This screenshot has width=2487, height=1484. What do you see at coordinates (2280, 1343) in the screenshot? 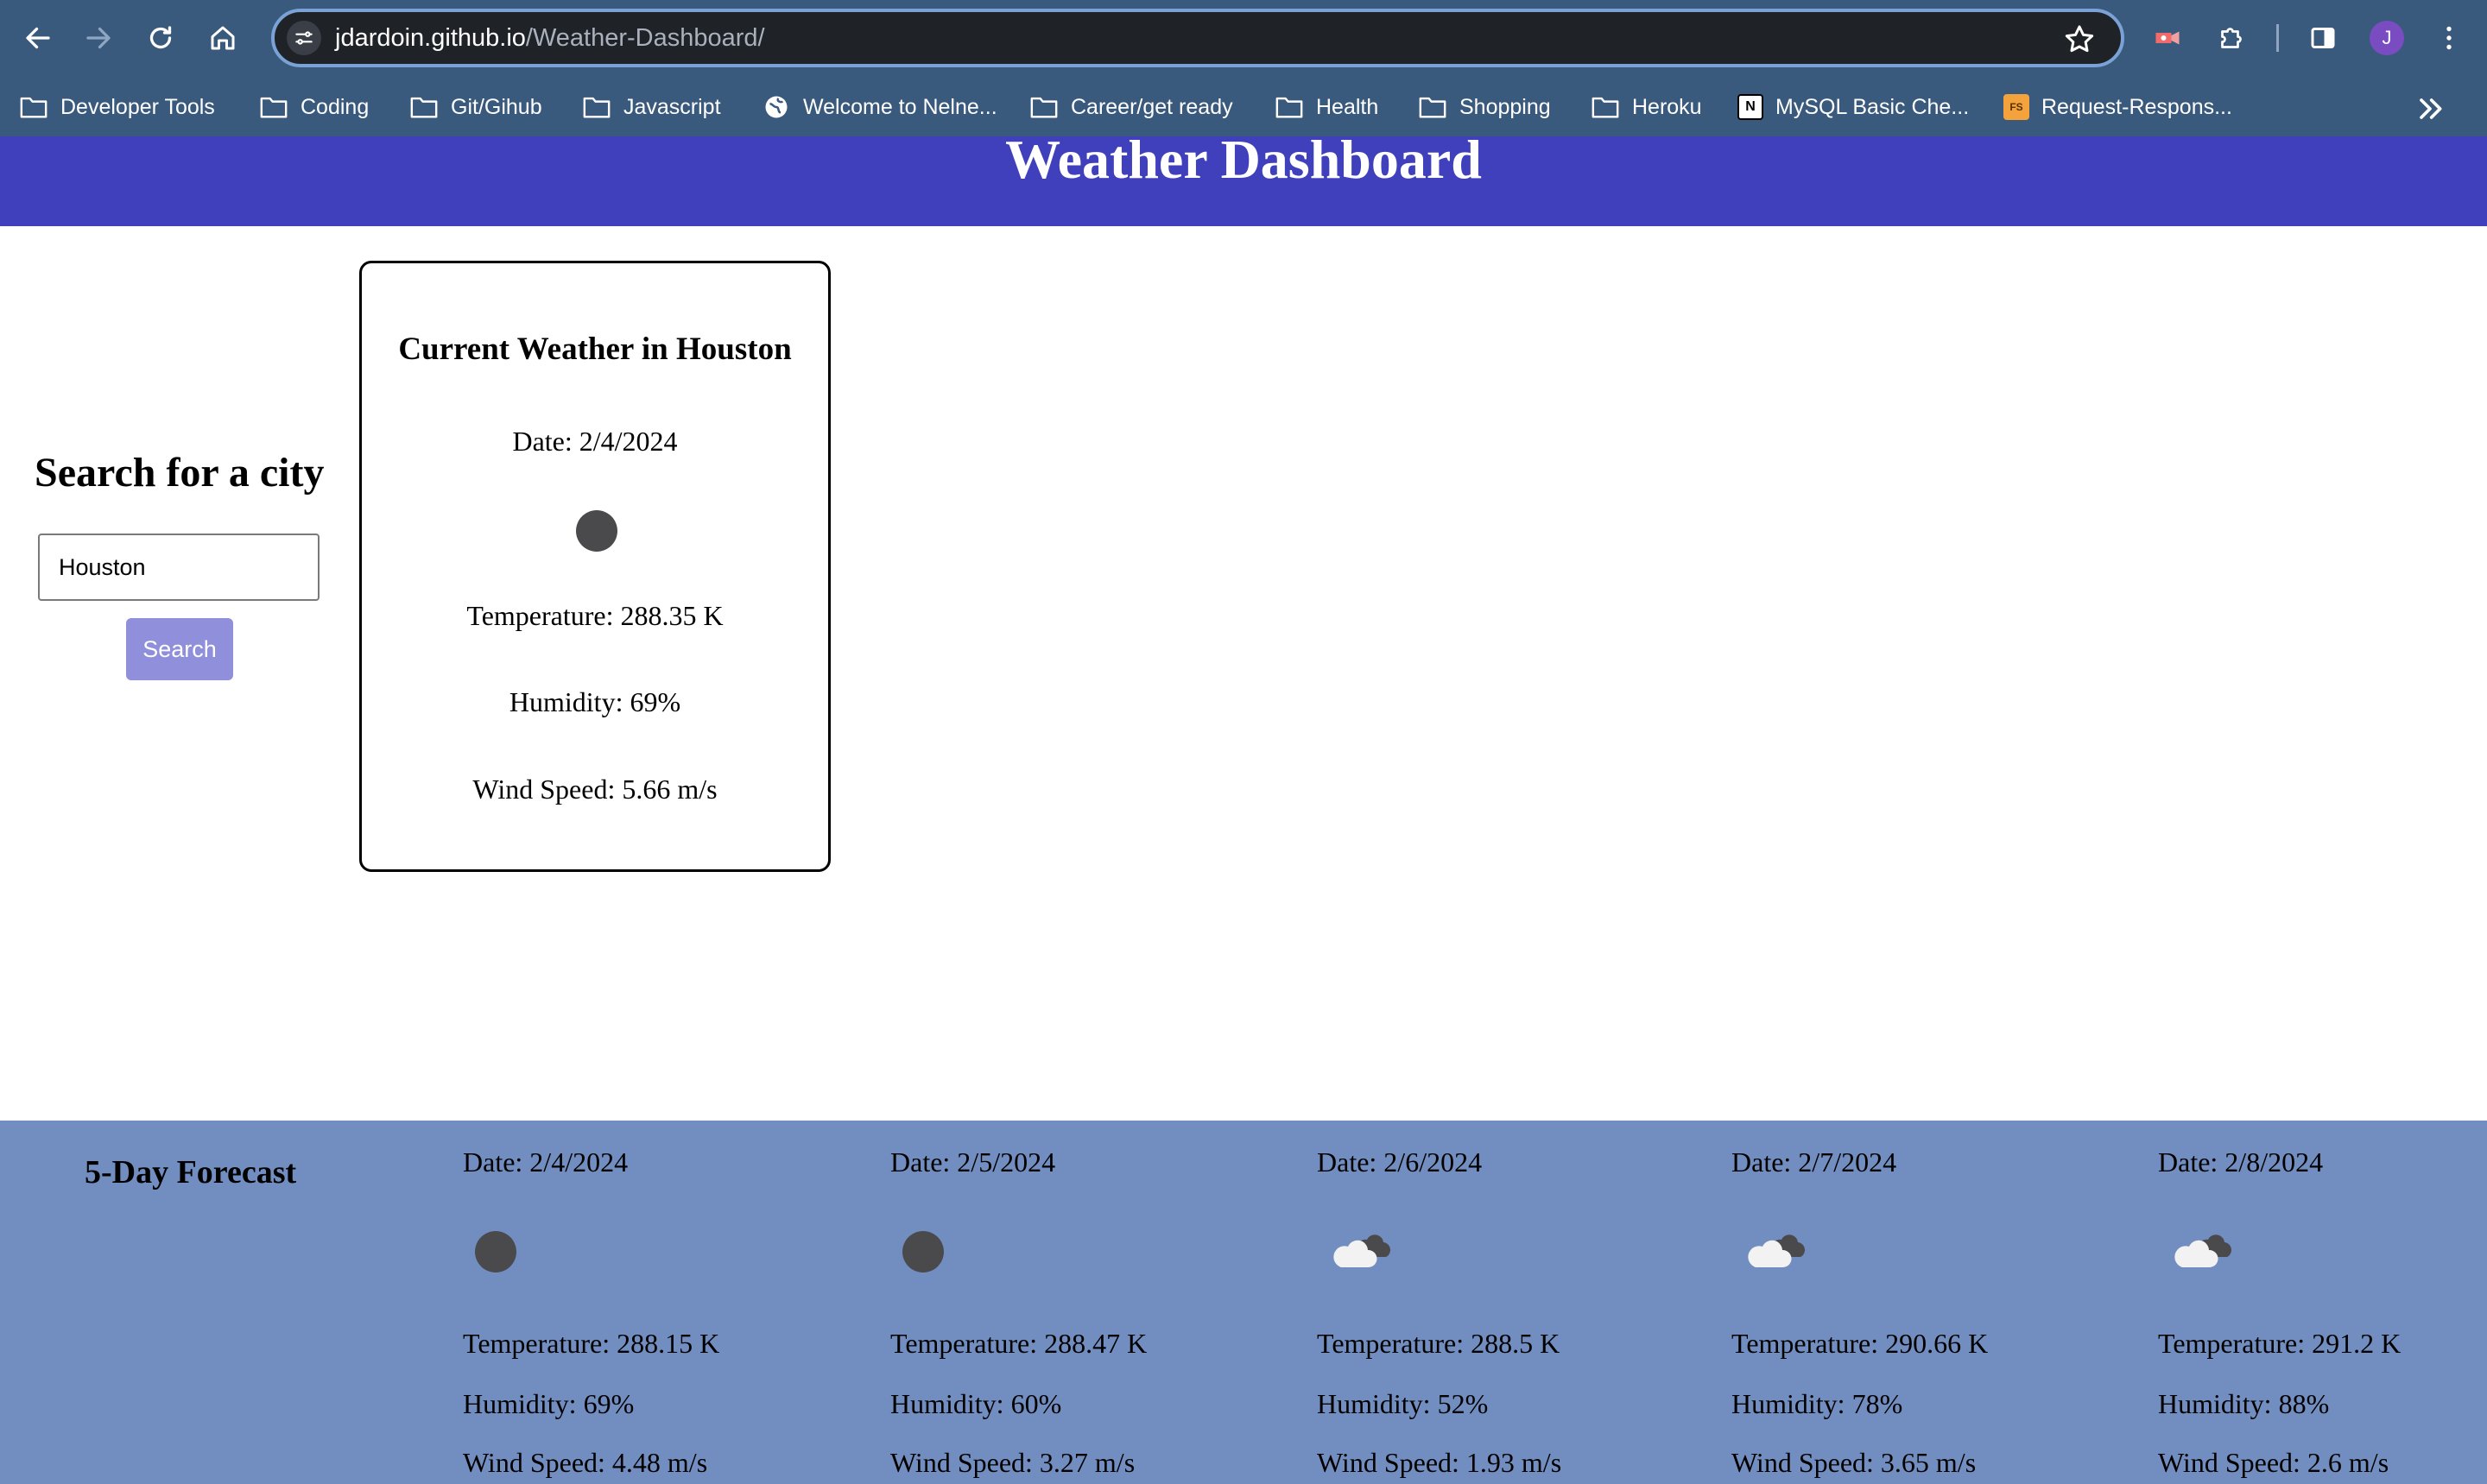
I see `forecast-temperature: Temperature: 291.2 K` at bounding box center [2280, 1343].